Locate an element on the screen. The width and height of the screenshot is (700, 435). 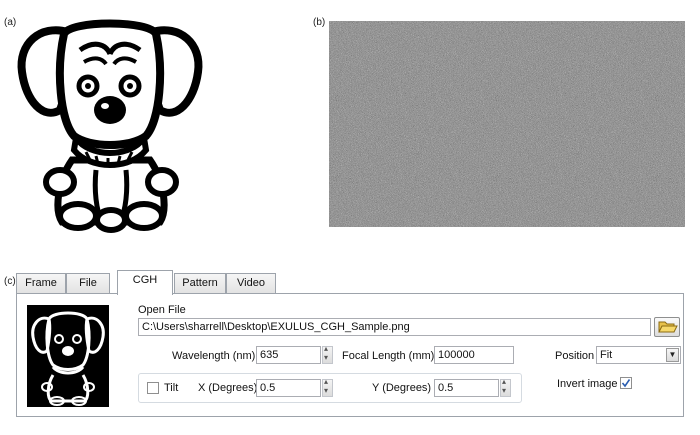
folder-open-icon is located at coordinates (668, 327).